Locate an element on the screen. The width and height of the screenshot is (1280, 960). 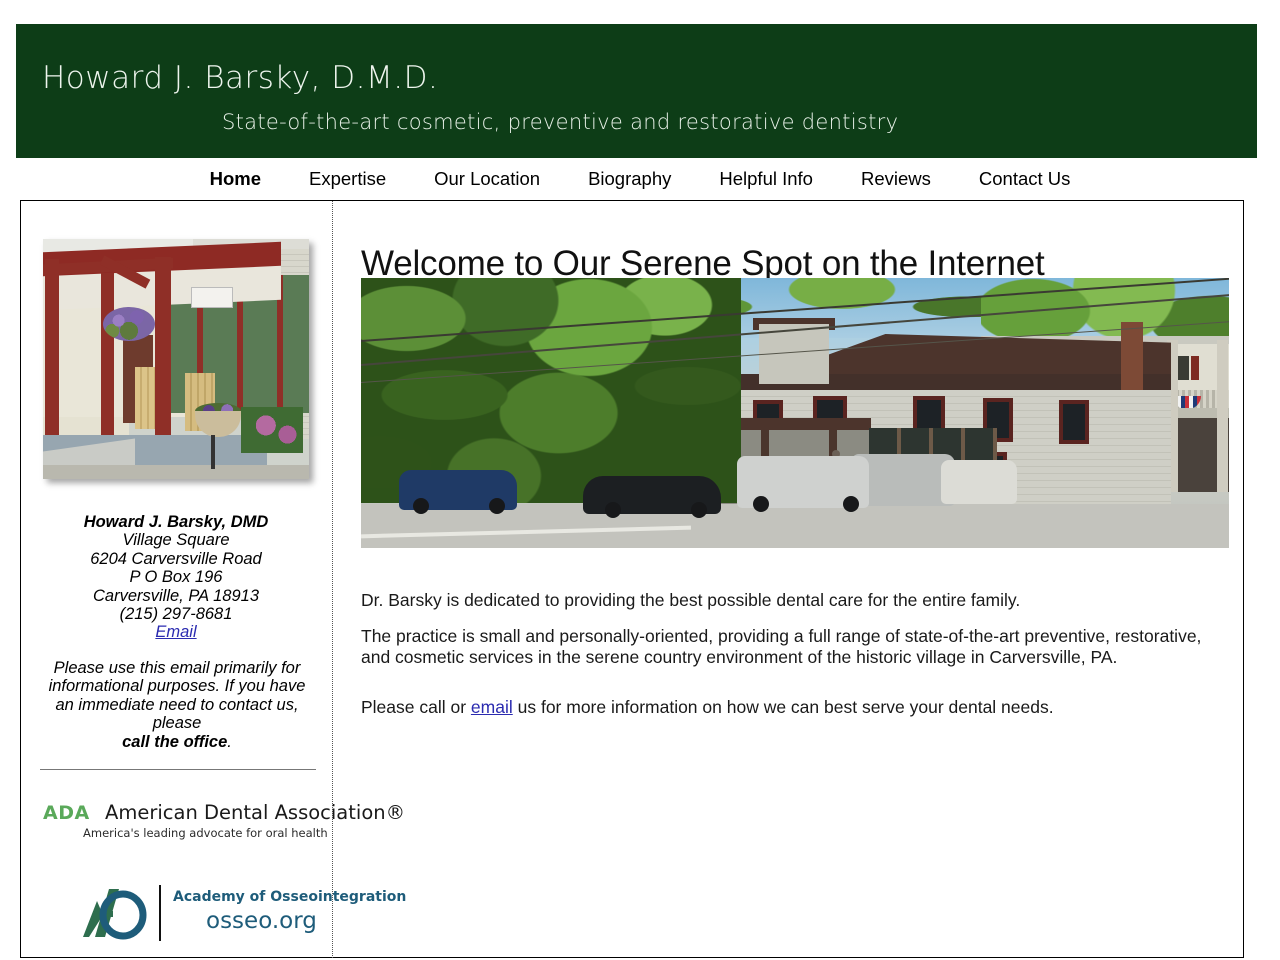
address-line-4: Carversville, PA 18913 is located at coordinates (176, 595).